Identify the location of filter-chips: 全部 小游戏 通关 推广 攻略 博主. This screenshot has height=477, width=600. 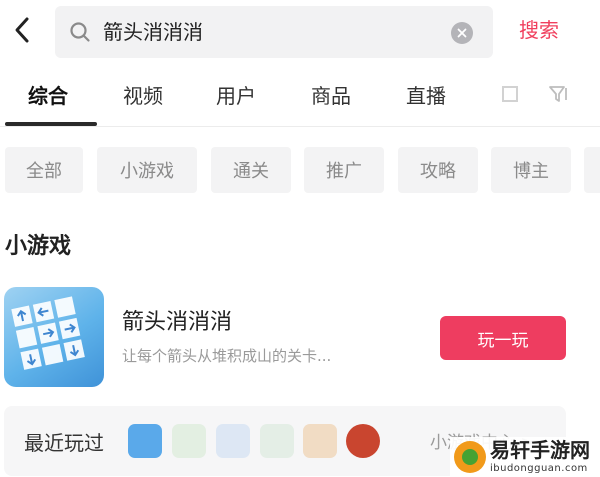
(300, 170).